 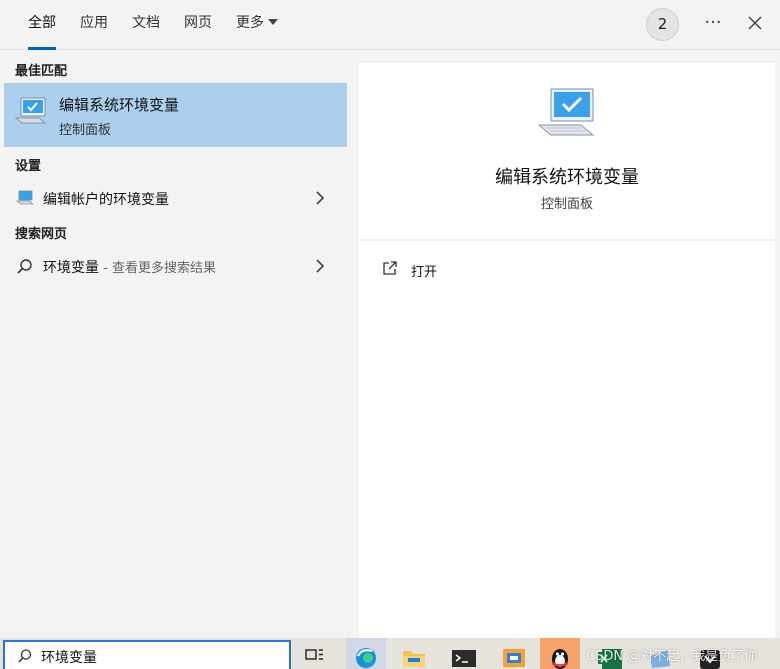 I want to click on virtualbox-icon, so click(x=514, y=658).